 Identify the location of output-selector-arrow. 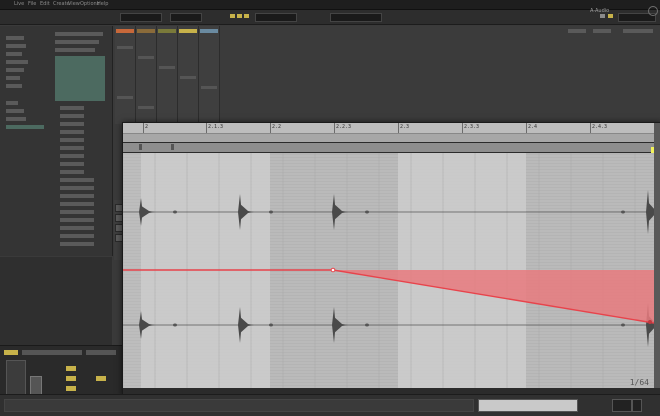
(637, 405).